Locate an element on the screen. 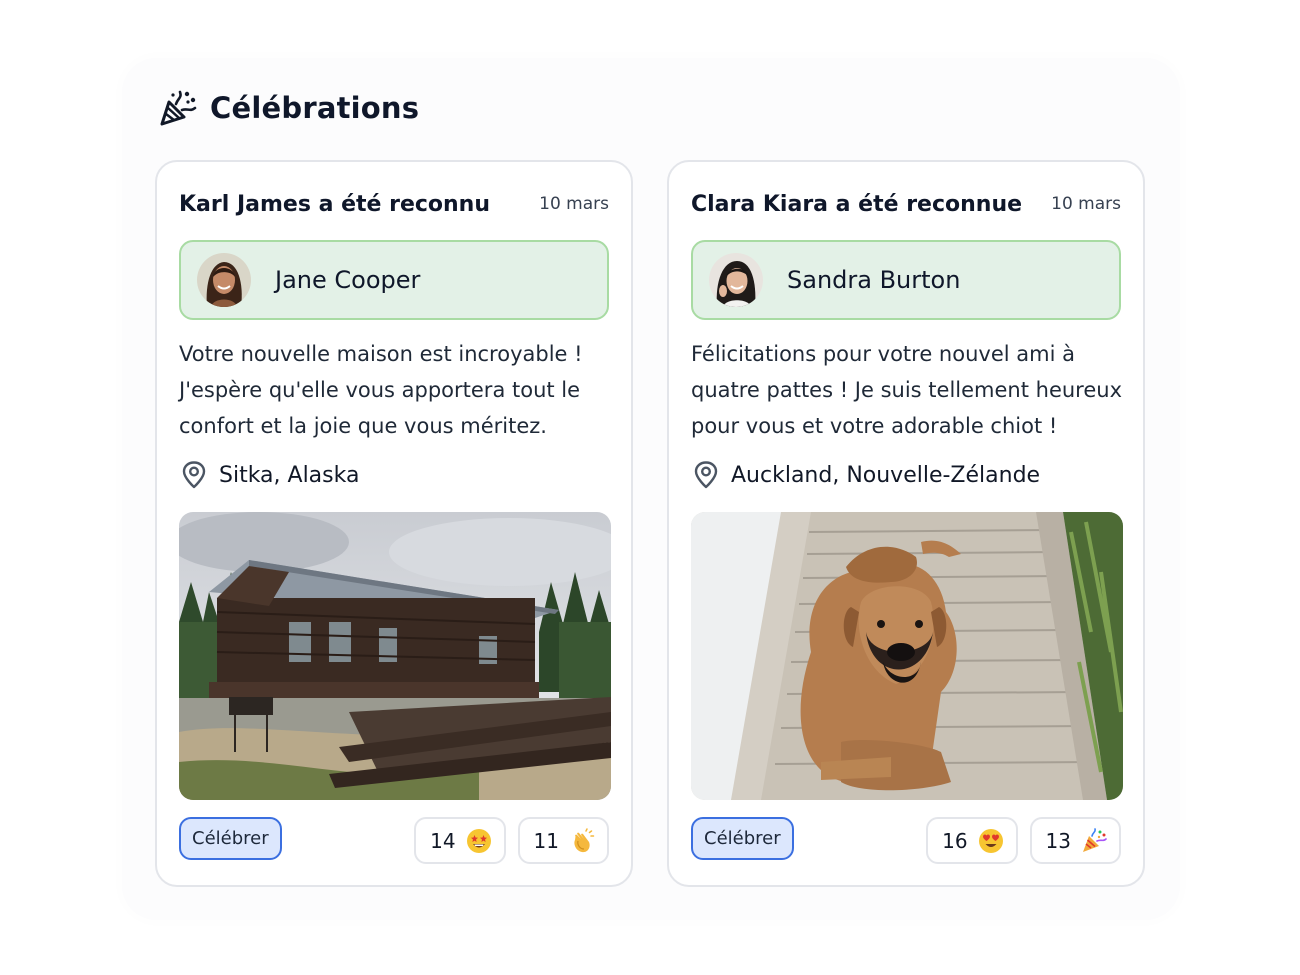 Image resolution: width=1300 pixels, height=975 pixels. clapping-hands-emoji-icon is located at coordinates (582, 840).